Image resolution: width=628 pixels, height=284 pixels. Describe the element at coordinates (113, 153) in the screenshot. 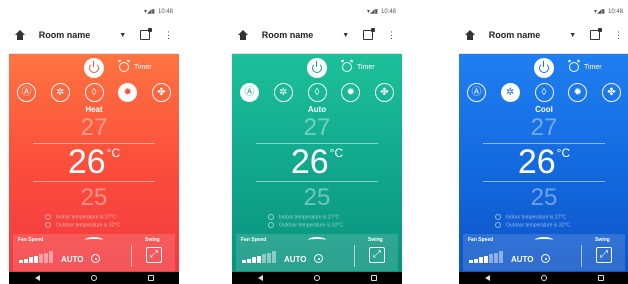

I see `temp-unit: °C` at that location.